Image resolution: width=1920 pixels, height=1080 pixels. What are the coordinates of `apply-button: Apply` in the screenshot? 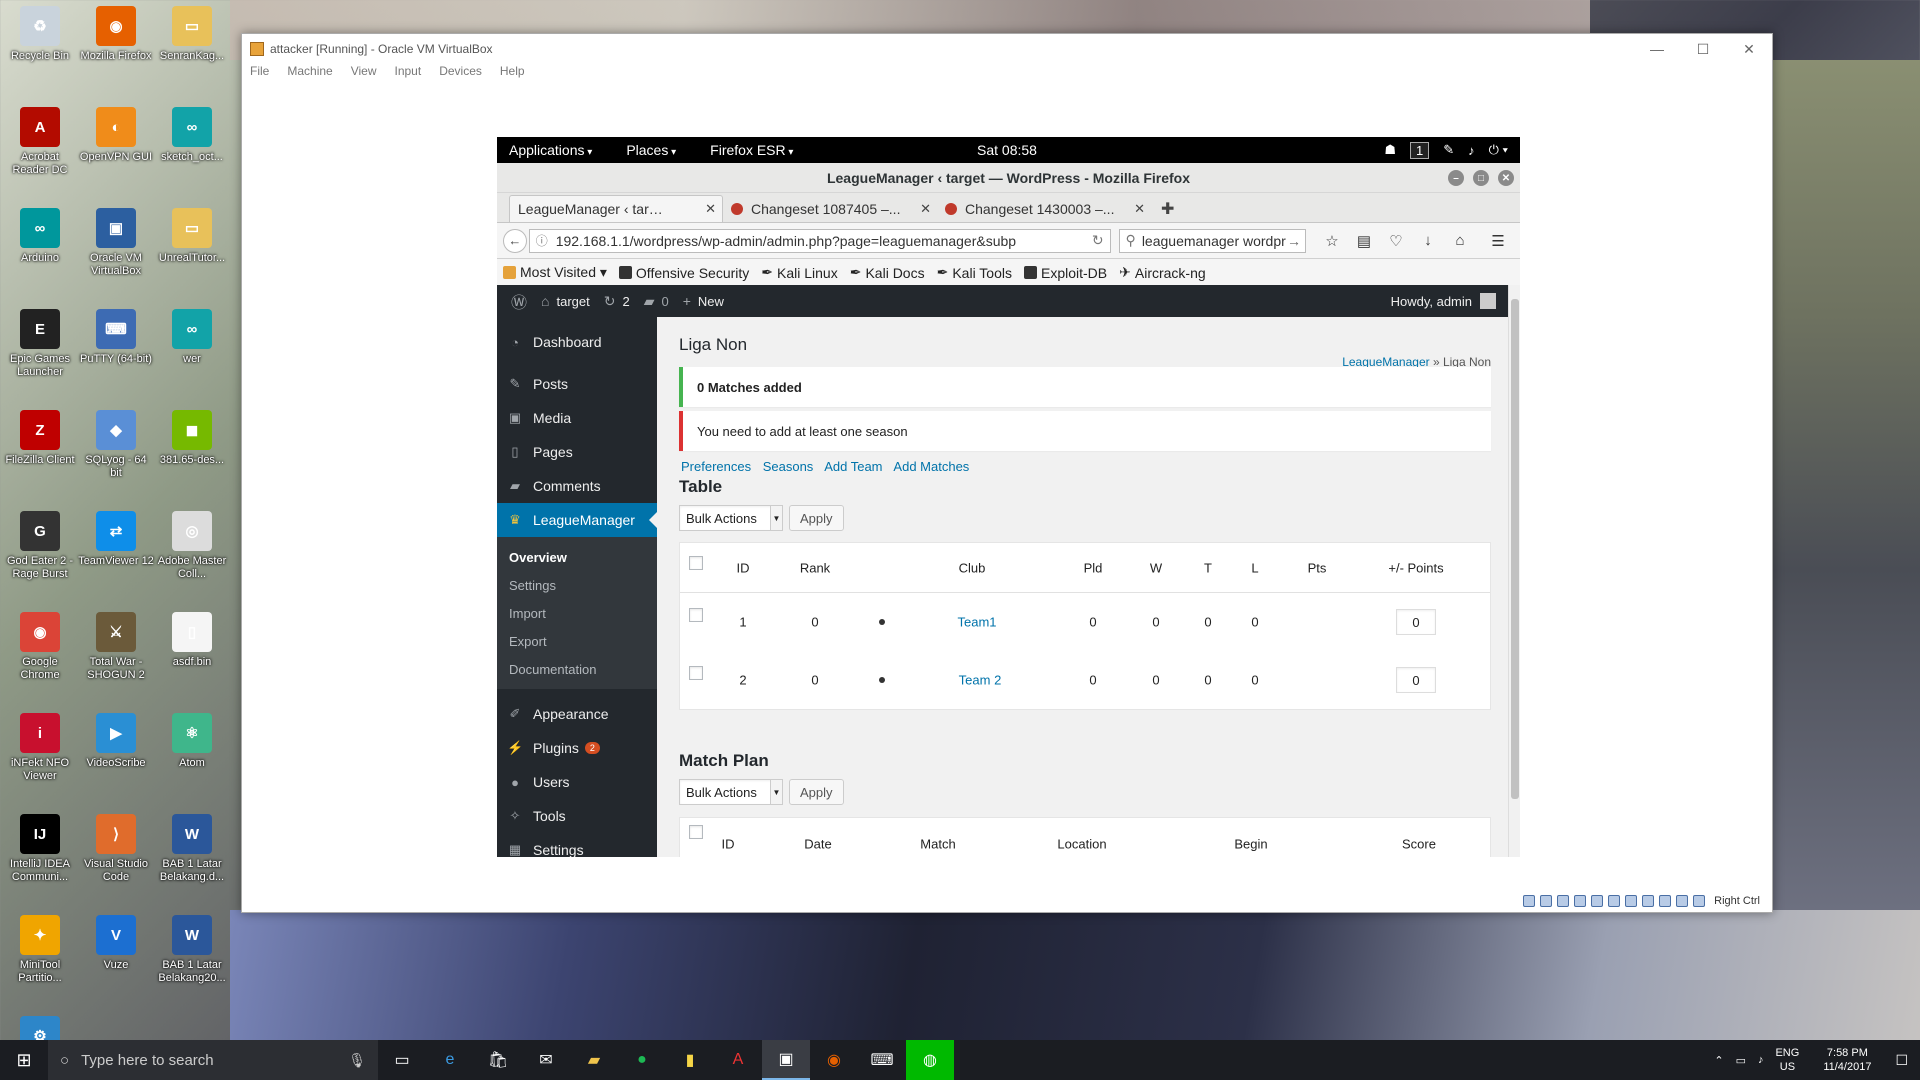 It's located at (816, 792).